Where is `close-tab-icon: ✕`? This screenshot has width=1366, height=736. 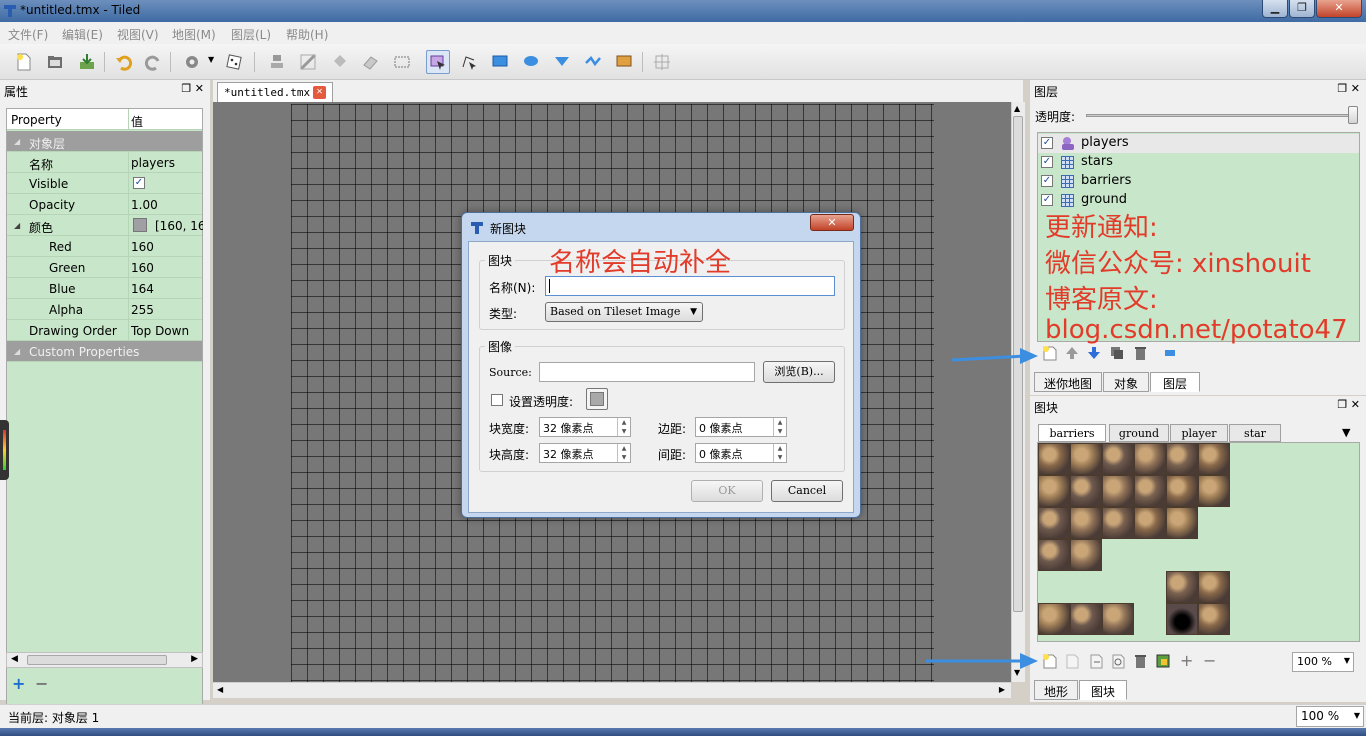 close-tab-icon: ✕ is located at coordinates (319, 92).